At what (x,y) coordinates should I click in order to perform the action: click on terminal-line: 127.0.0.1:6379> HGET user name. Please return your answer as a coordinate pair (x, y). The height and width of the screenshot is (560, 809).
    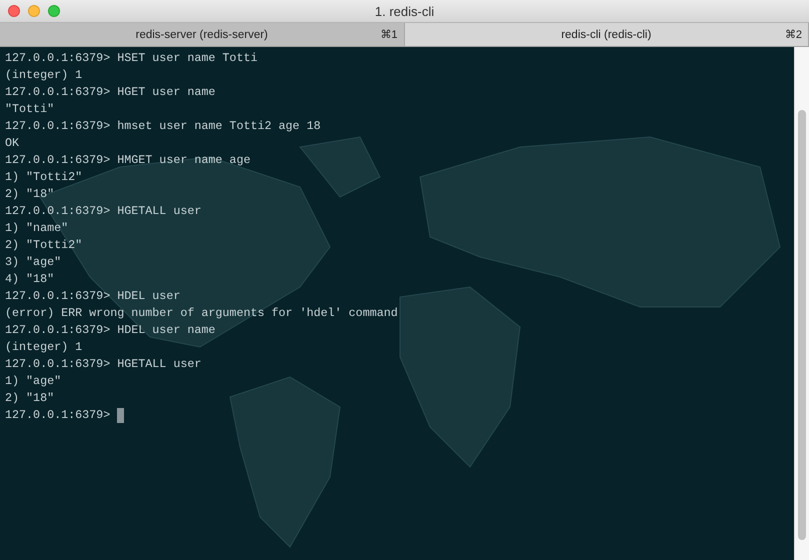
    Looking at the image, I should click on (110, 92).